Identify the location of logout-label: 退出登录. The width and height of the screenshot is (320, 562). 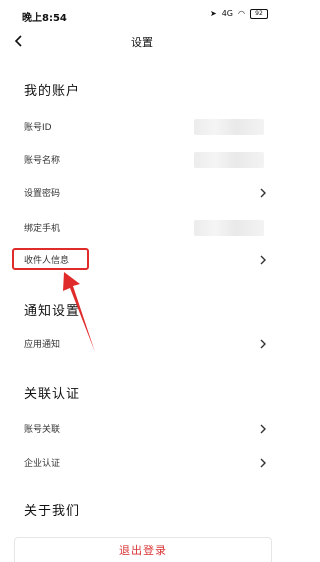
(143, 550).